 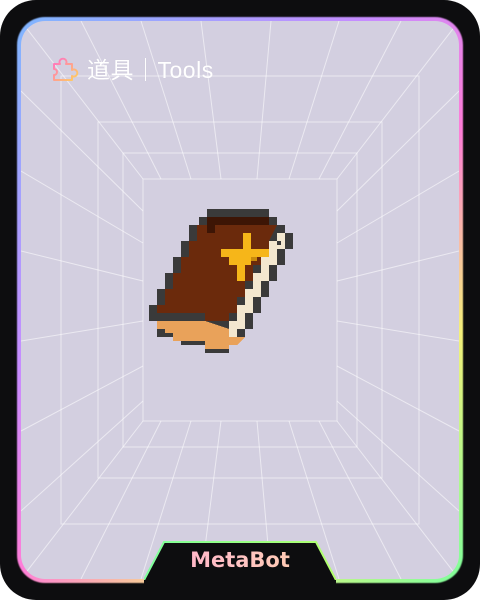 What do you see at coordinates (150, 70) in the screenshot?
I see `card-title: 道具｜Tools` at bounding box center [150, 70].